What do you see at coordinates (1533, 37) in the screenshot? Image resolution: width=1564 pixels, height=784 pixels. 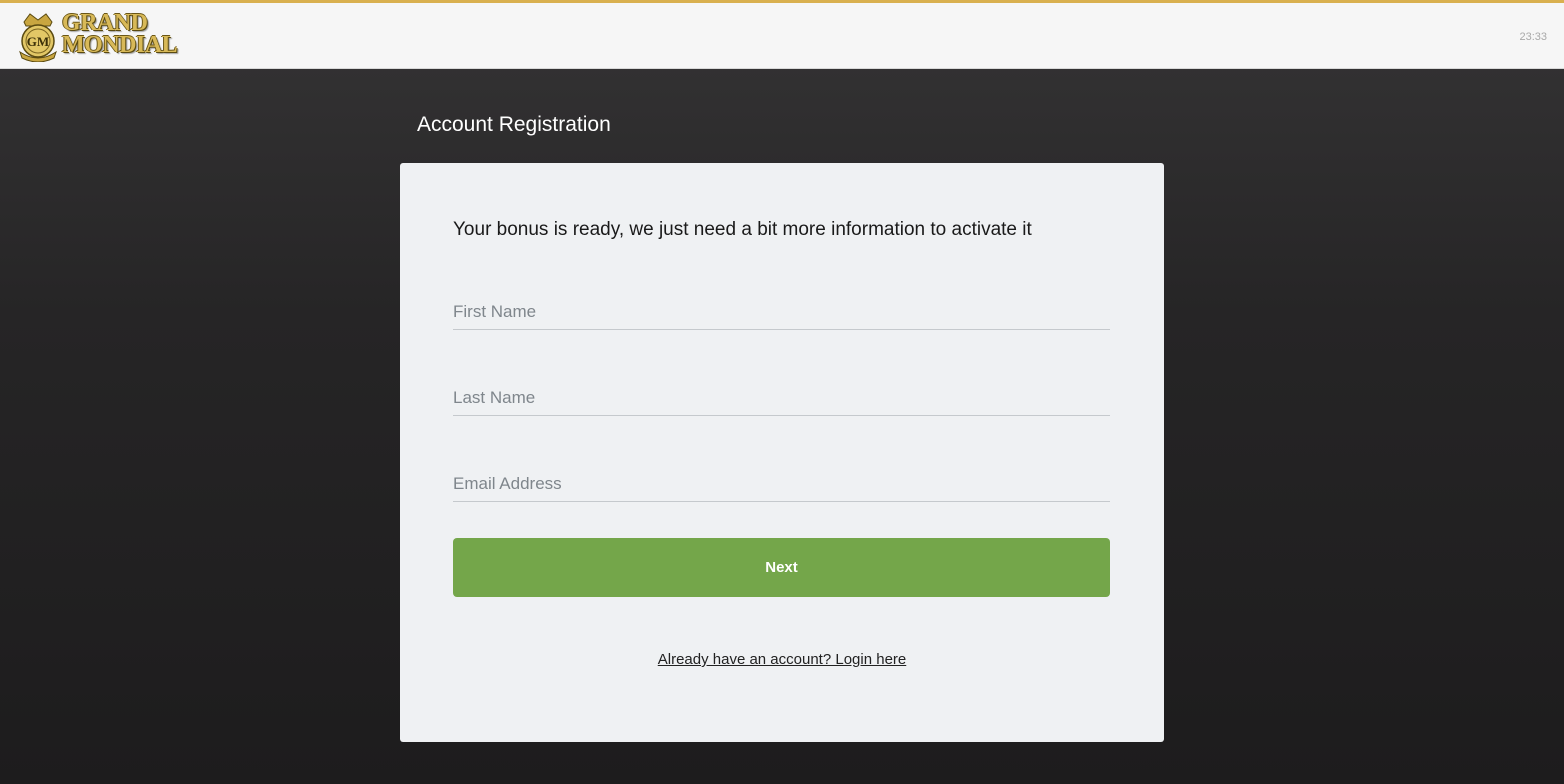 I see `clock: 23:33` at bounding box center [1533, 37].